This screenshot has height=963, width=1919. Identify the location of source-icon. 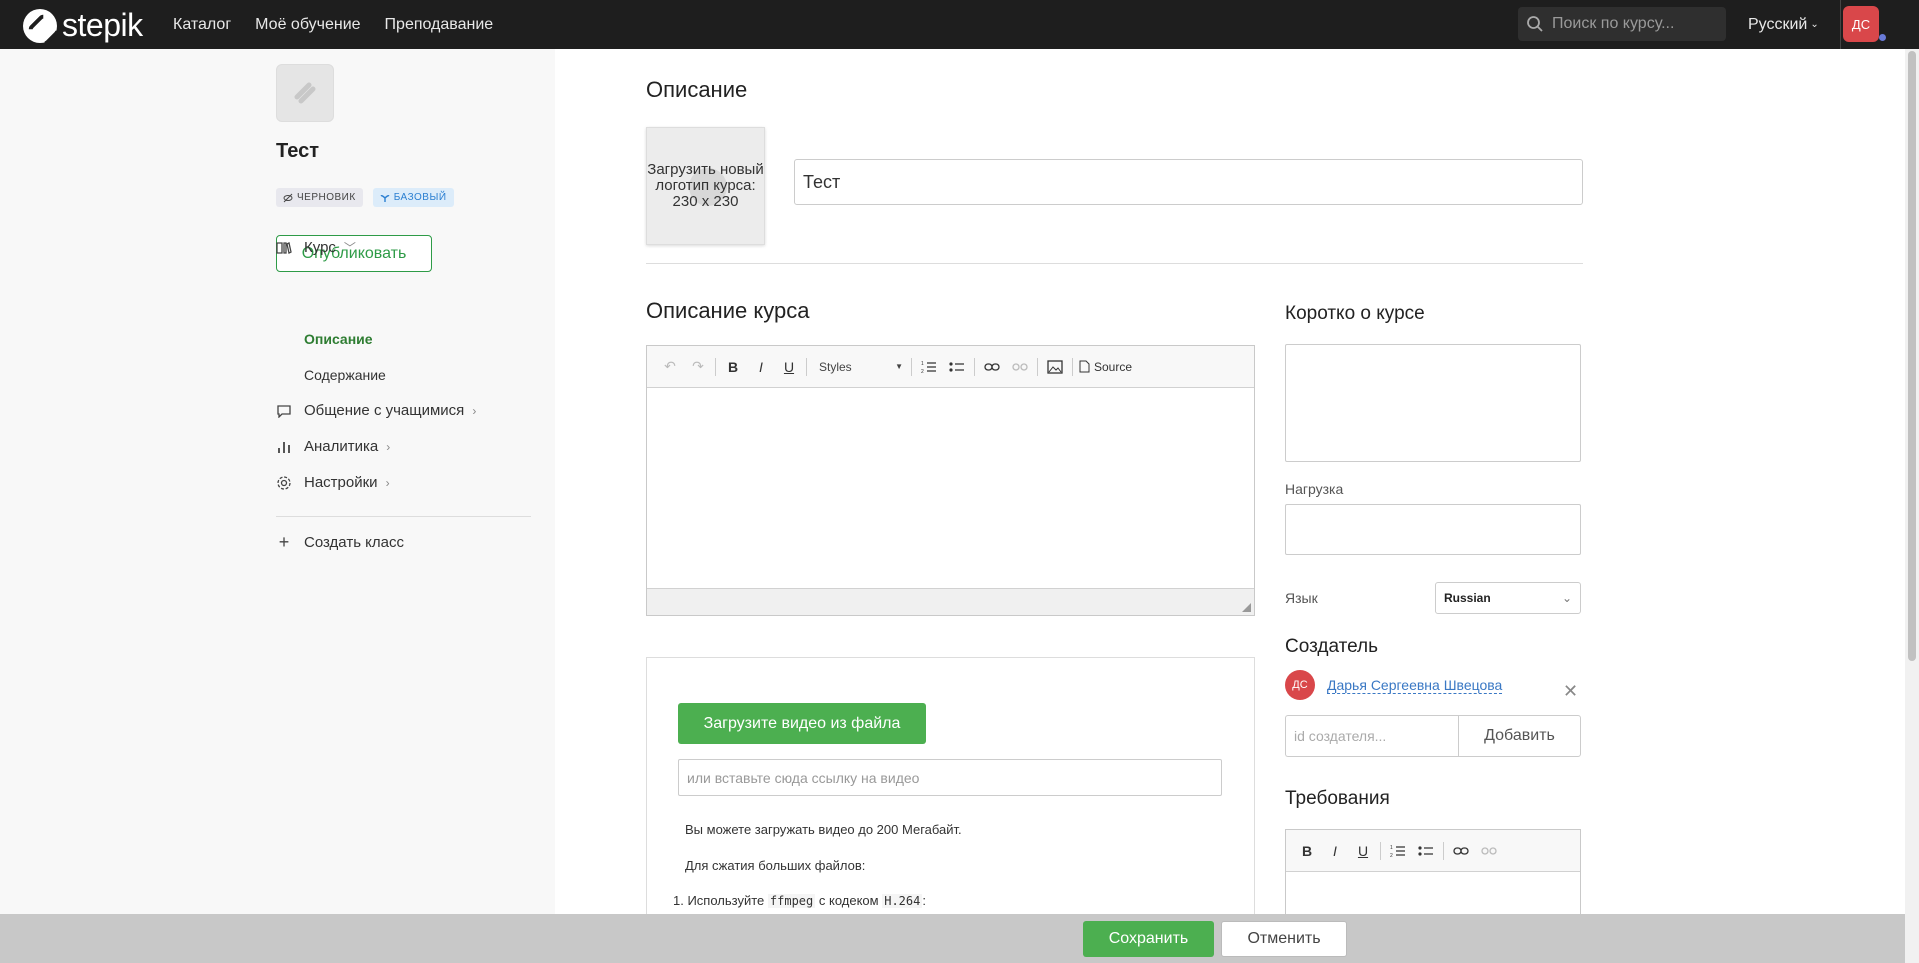
(1084, 366).